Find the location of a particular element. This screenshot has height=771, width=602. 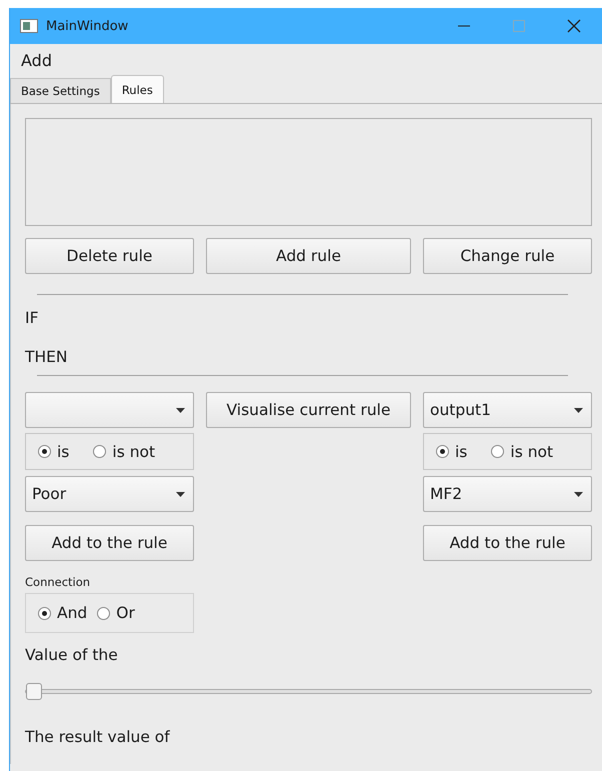

window-icon is located at coordinates (29, 26).